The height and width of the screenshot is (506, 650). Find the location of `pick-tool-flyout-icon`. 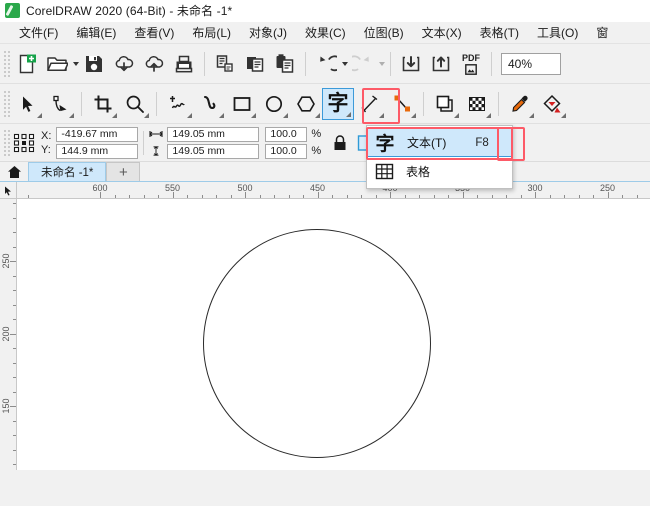

pick-tool-flyout-icon is located at coordinates (39, 115).